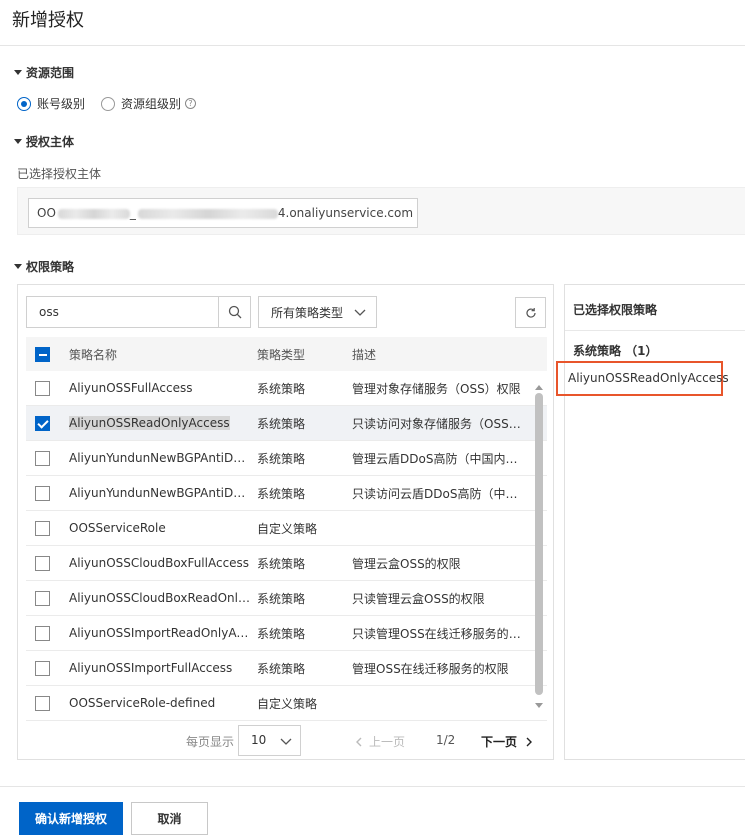 The image size is (745, 835). Describe the element at coordinates (210, 742) in the screenshot. I see `page-size-label: 每页显示` at that location.